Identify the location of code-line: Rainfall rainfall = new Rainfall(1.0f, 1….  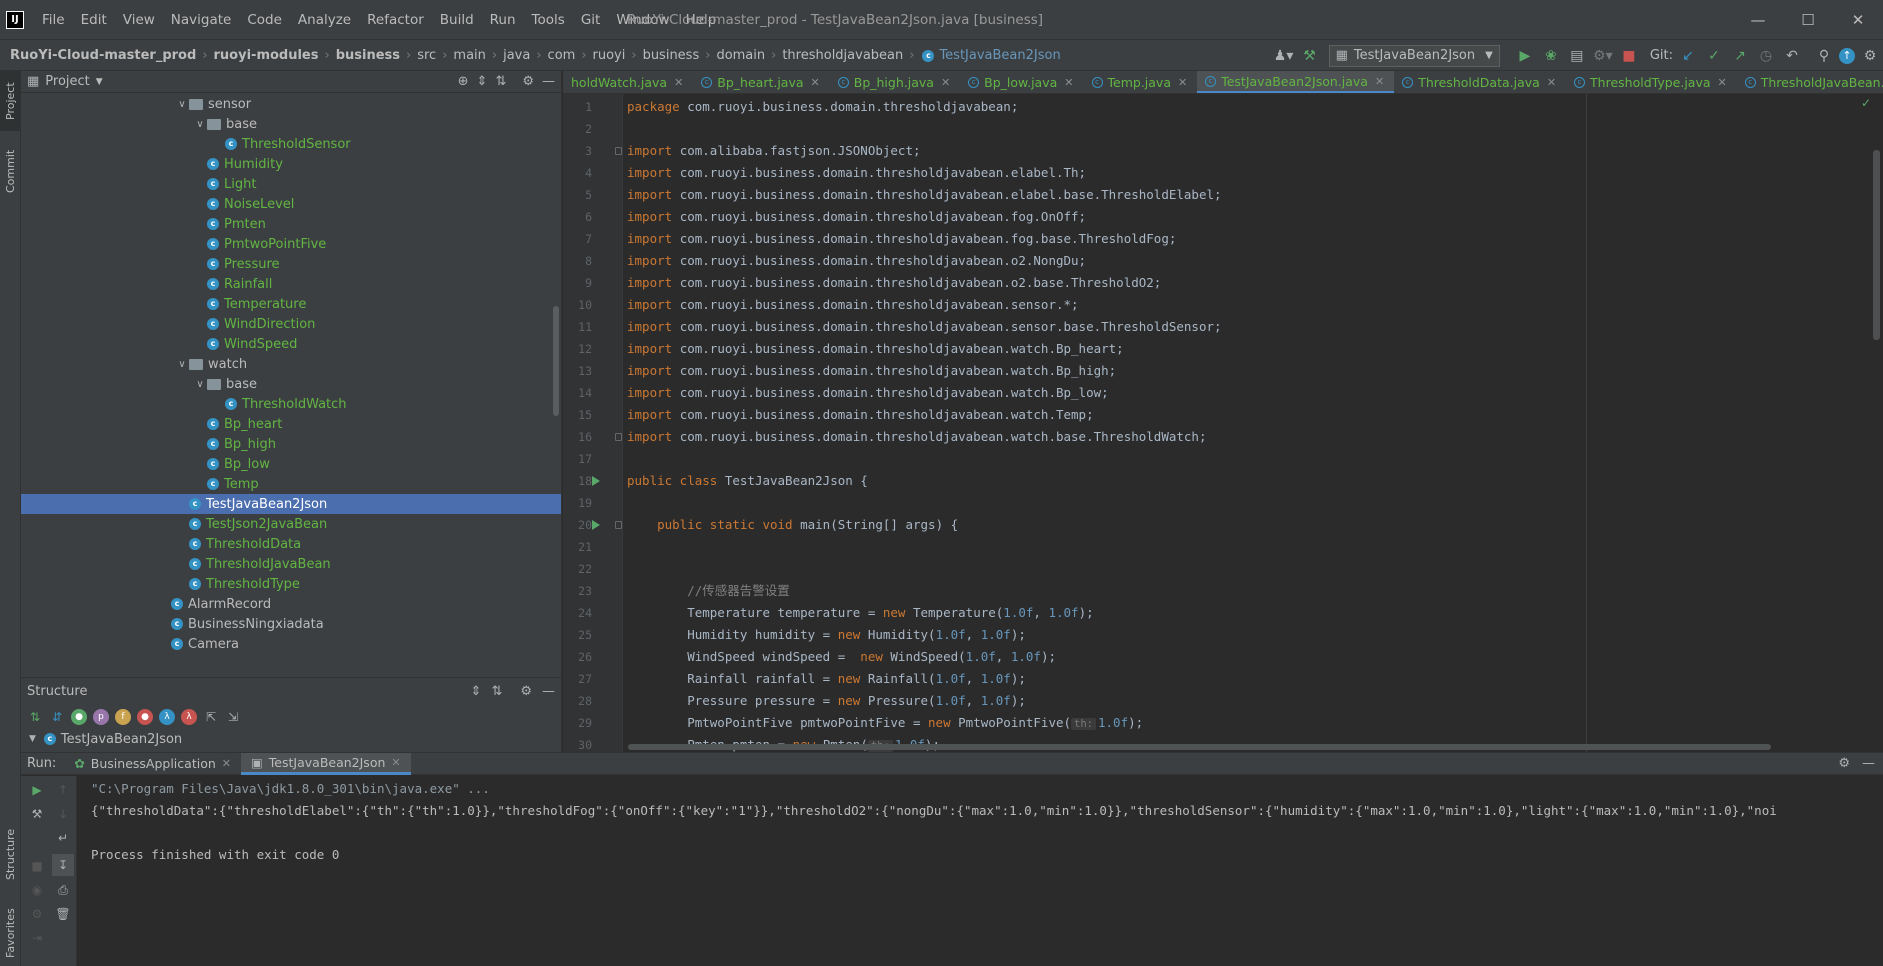
(826, 679).